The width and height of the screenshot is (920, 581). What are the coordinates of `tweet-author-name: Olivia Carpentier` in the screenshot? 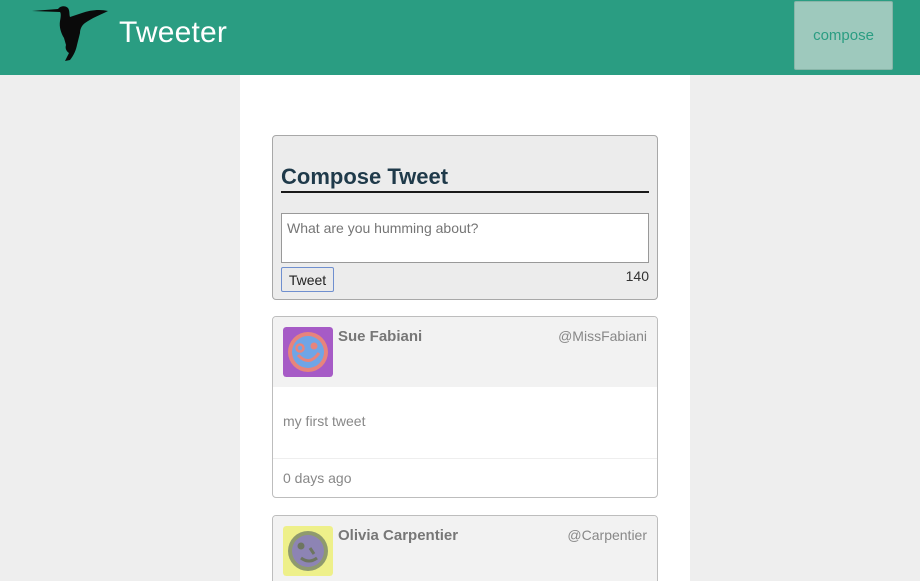 It's located at (398, 535).